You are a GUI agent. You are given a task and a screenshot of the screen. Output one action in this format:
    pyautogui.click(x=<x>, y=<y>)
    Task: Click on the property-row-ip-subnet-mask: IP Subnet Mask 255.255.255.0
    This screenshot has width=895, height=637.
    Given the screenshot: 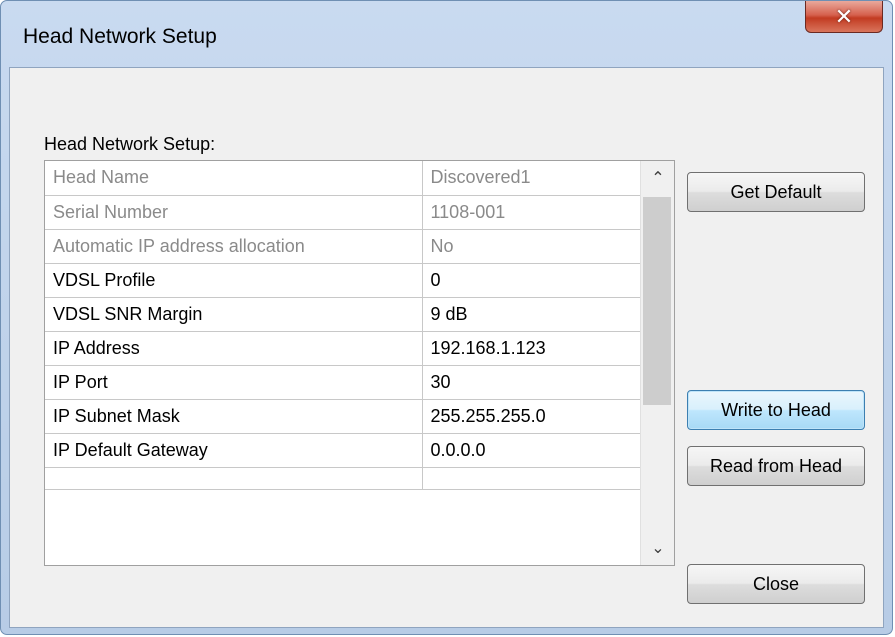 What is the action you would take?
    pyautogui.click(x=343, y=416)
    